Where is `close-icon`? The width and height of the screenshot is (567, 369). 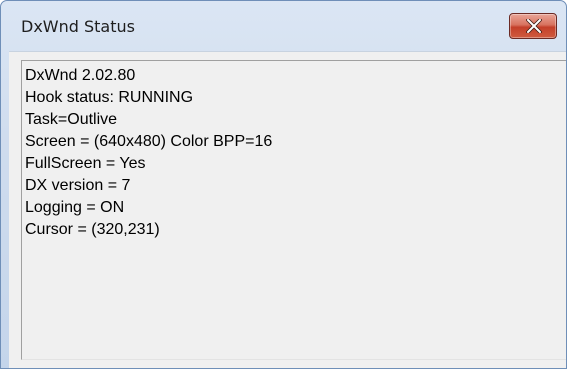 close-icon is located at coordinates (534, 26).